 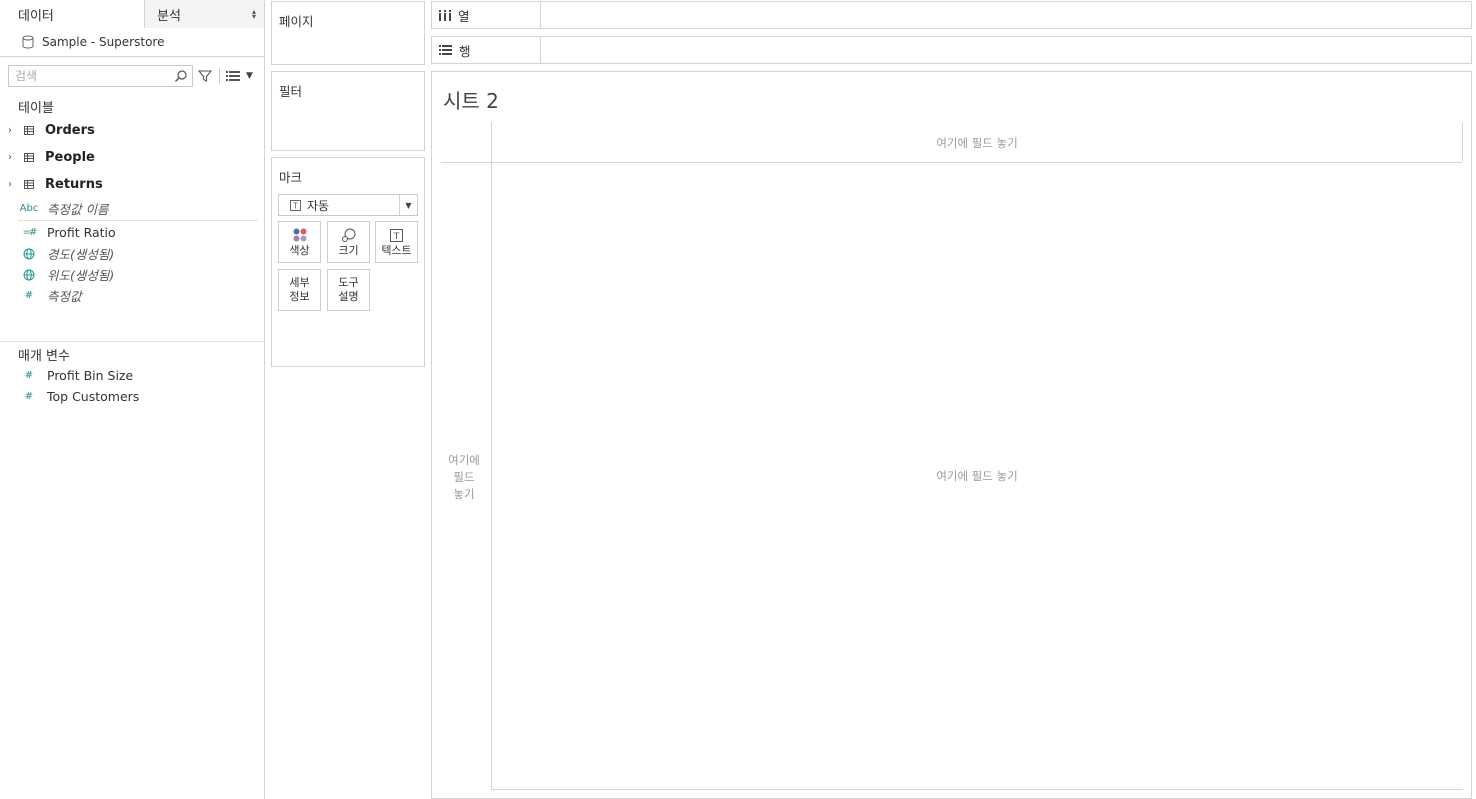 I want to click on color-button: 색상, so click(x=299, y=242).